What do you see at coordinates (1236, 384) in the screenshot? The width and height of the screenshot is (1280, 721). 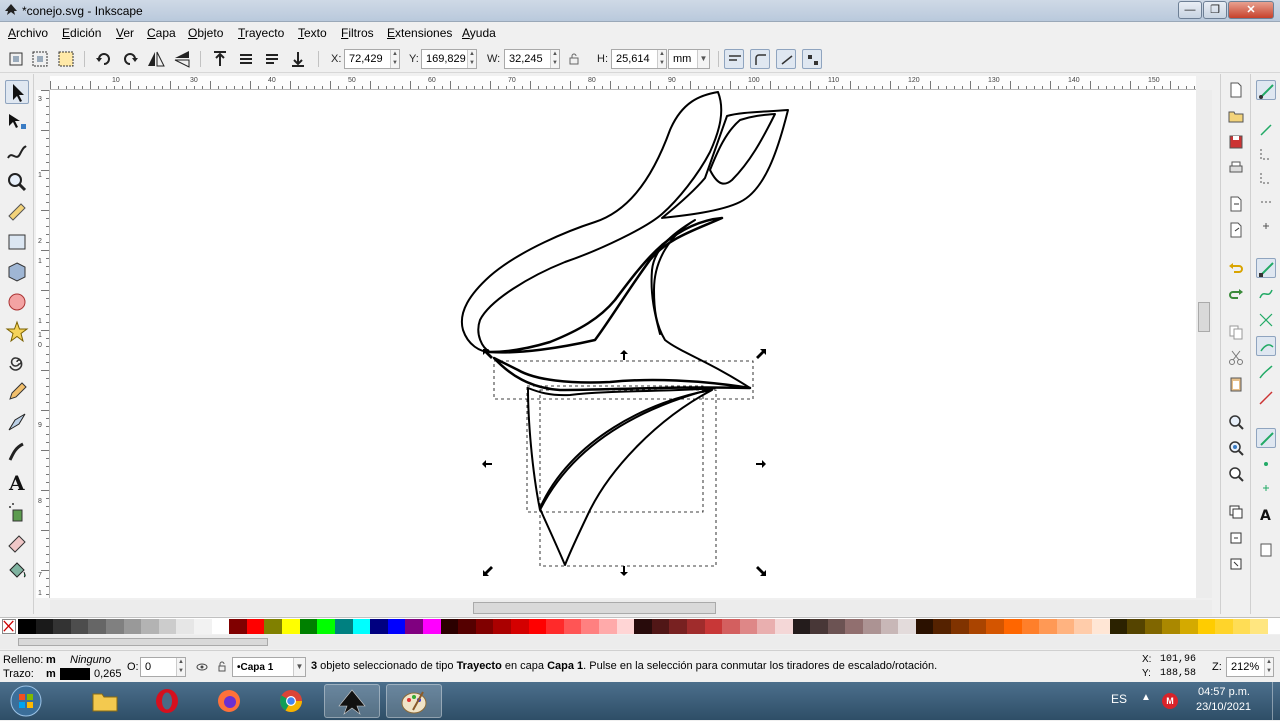 I see `paste-icon` at bounding box center [1236, 384].